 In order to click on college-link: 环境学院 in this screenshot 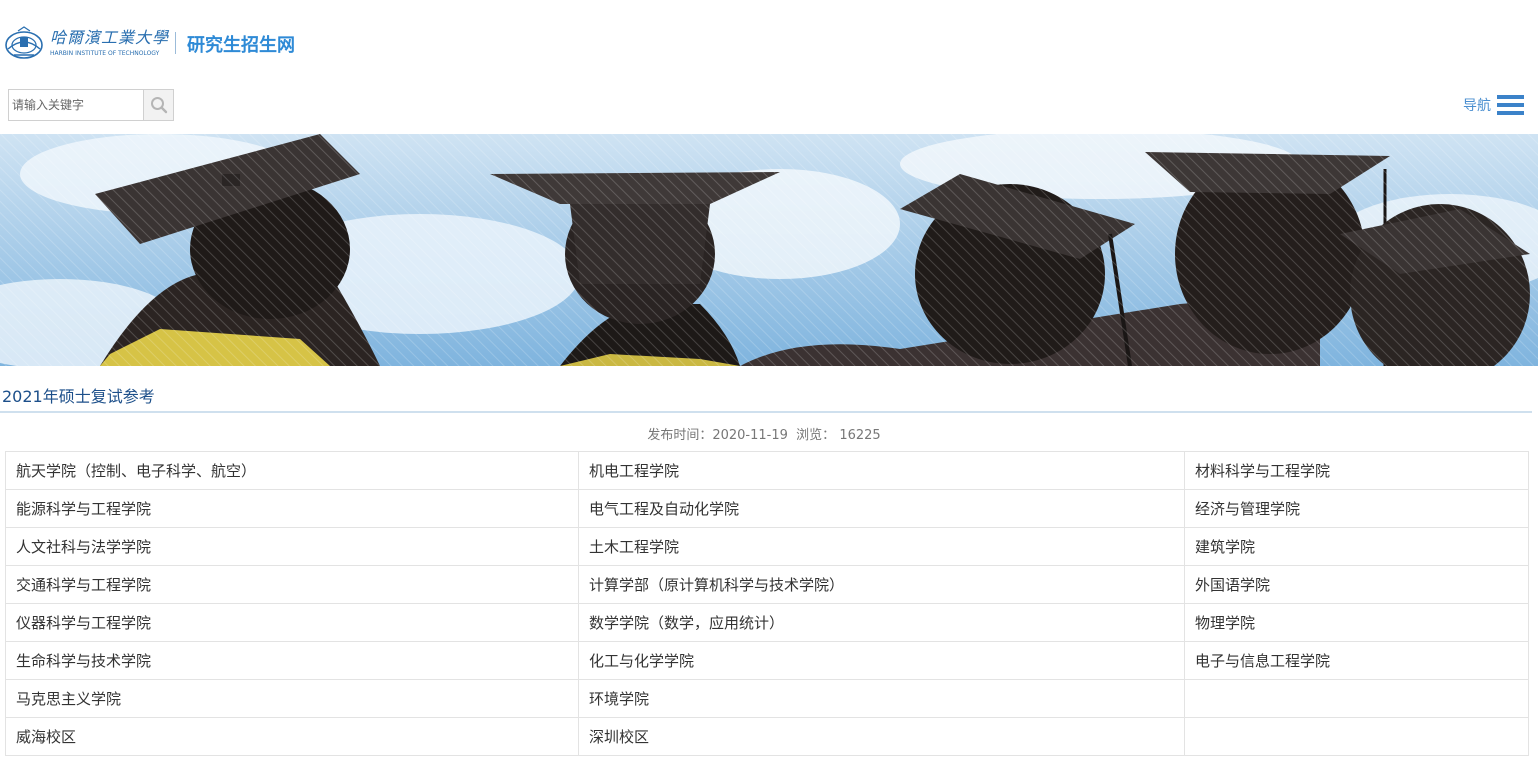, I will do `click(881, 698)`.